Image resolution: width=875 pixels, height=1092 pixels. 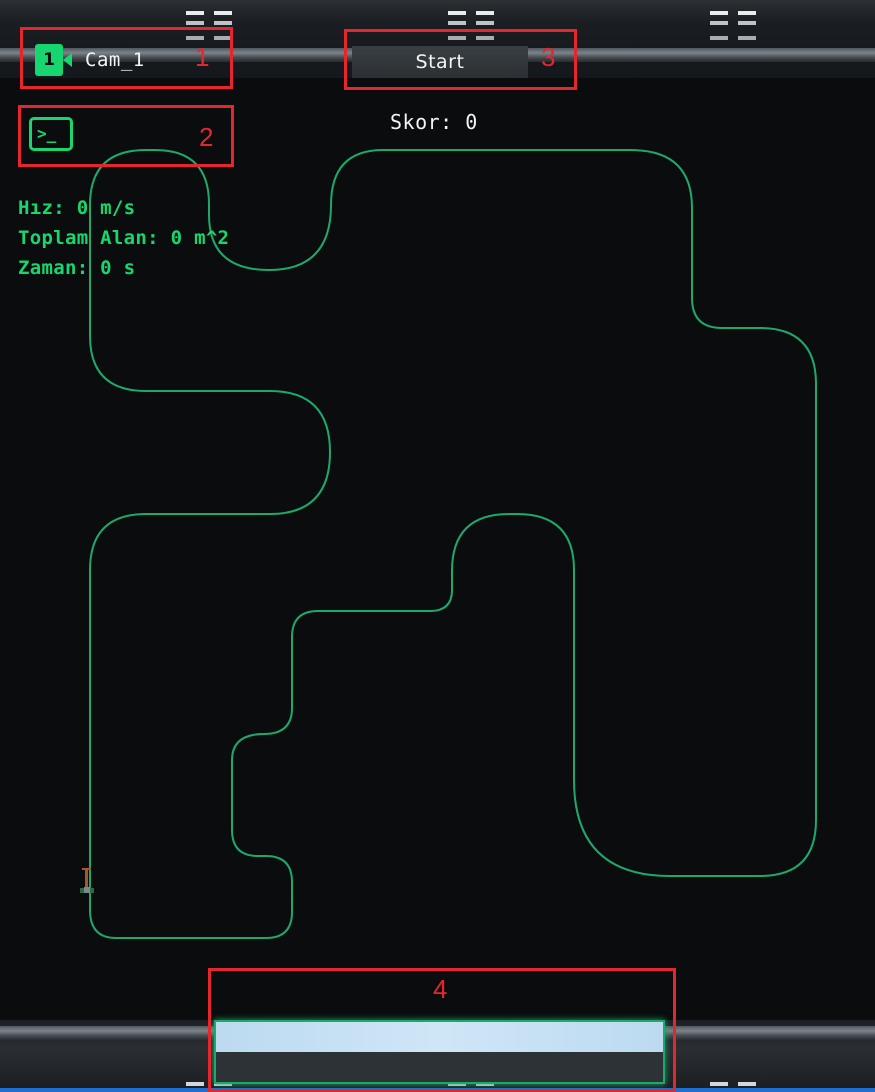 I want to click on stats-panel: Hız: 0 m/s Toplam Alan: 0 m^2 Zaman: 0 s, so click(x=123, y=238).